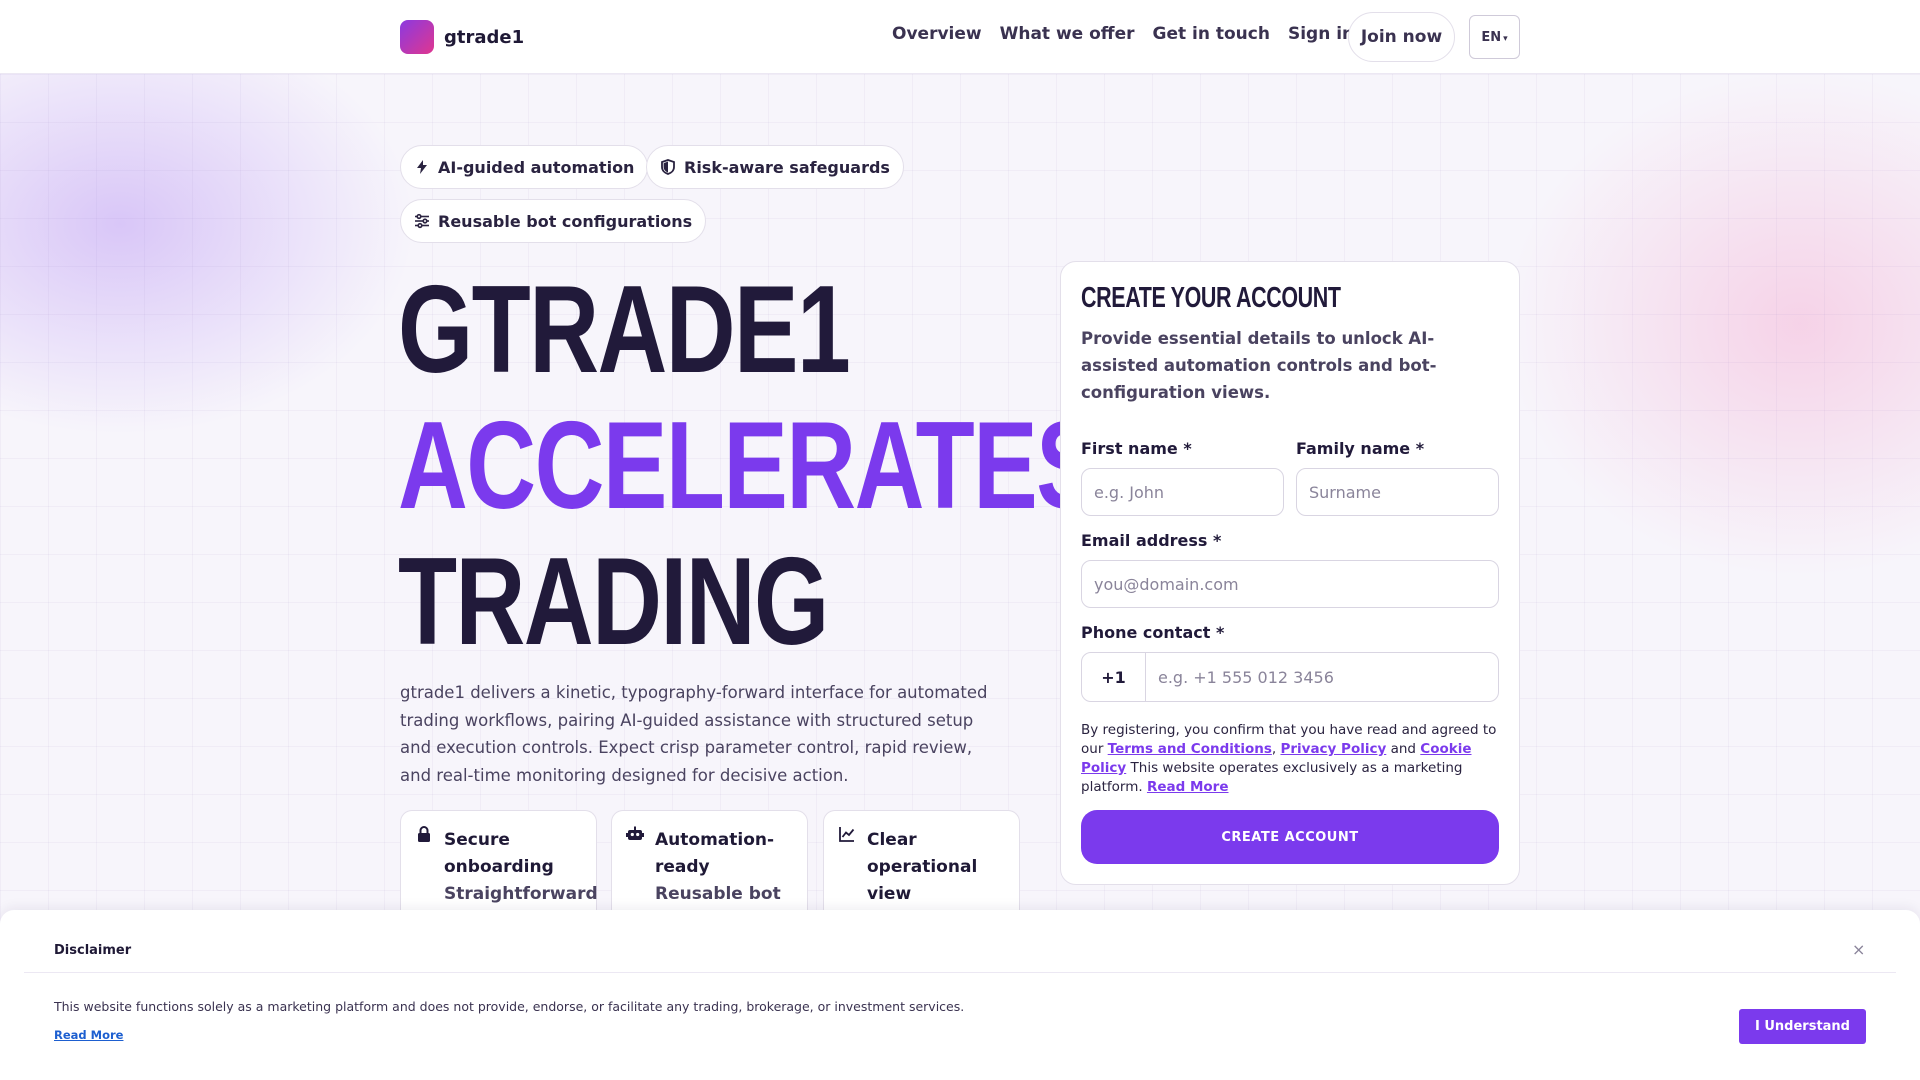  I want to click on phone-country-code: +1, so click(1114, 677).